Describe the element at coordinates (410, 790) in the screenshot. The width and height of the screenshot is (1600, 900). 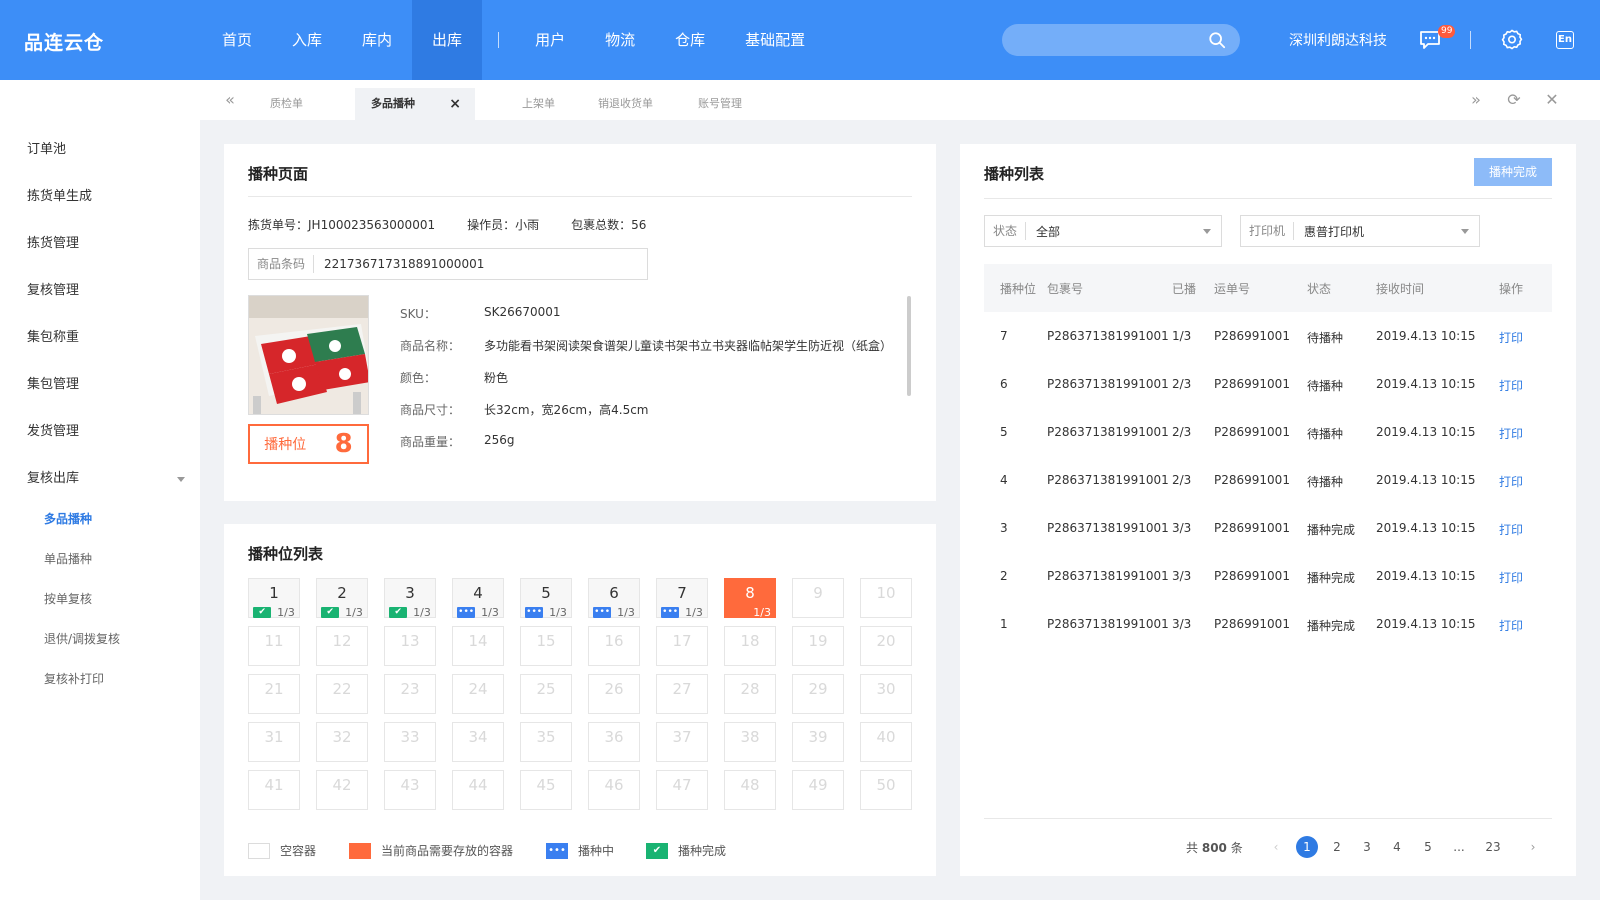
I see `slot-cell-empty: 43` at that location.